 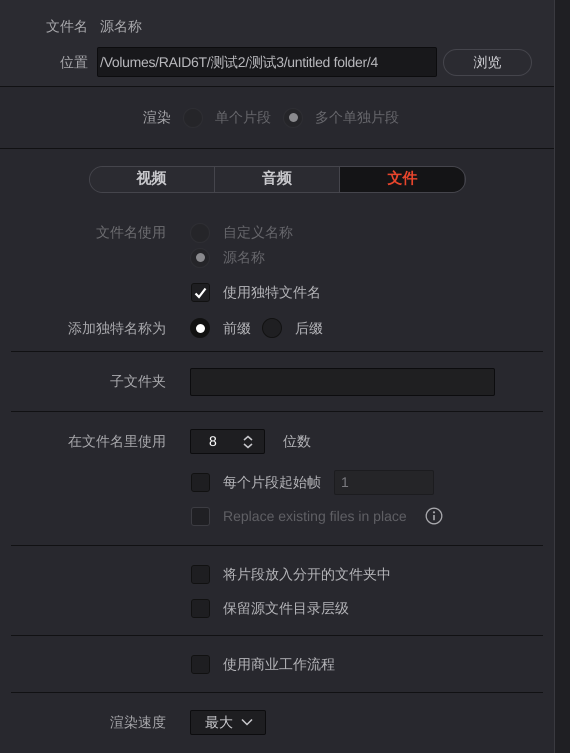 I want to click on field-label: 添加独特名称为, so click(x=117, y=328).